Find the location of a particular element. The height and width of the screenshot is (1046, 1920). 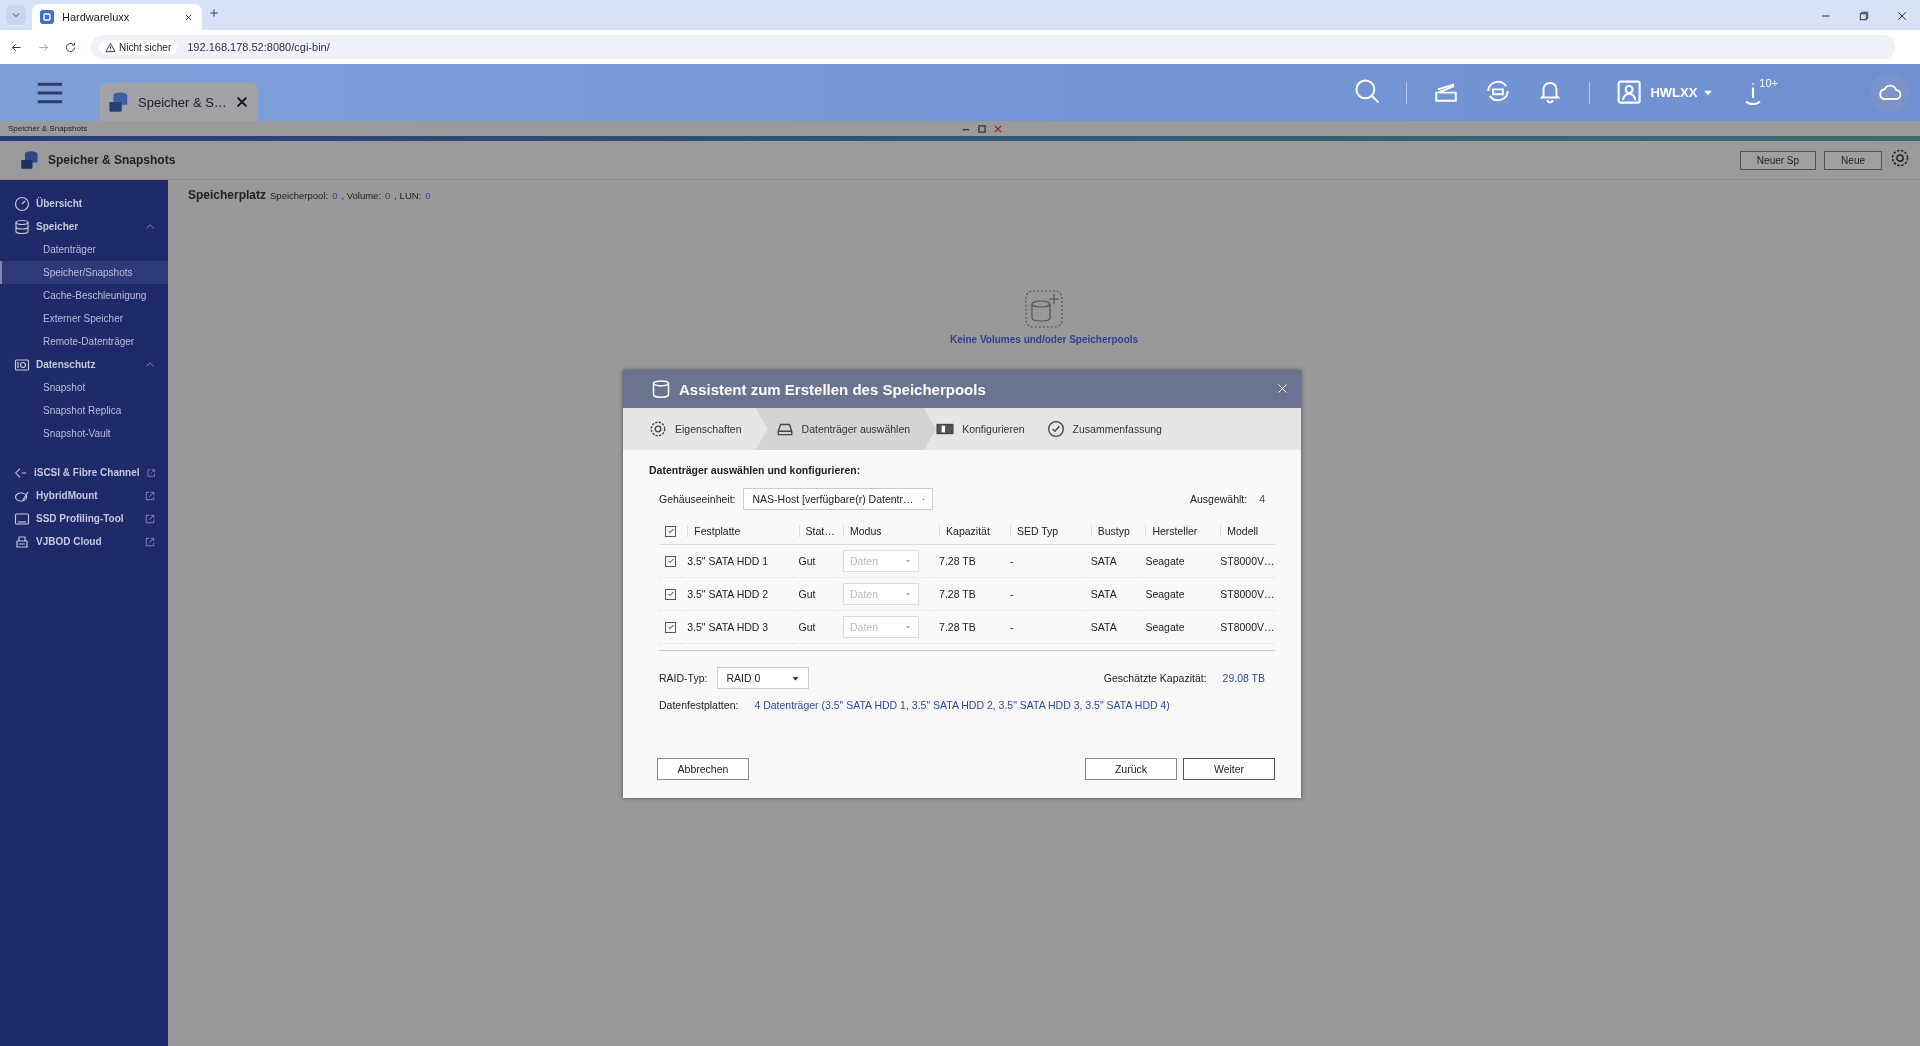

cancel-button: Abbrechen is located at coordinates (703, 769).